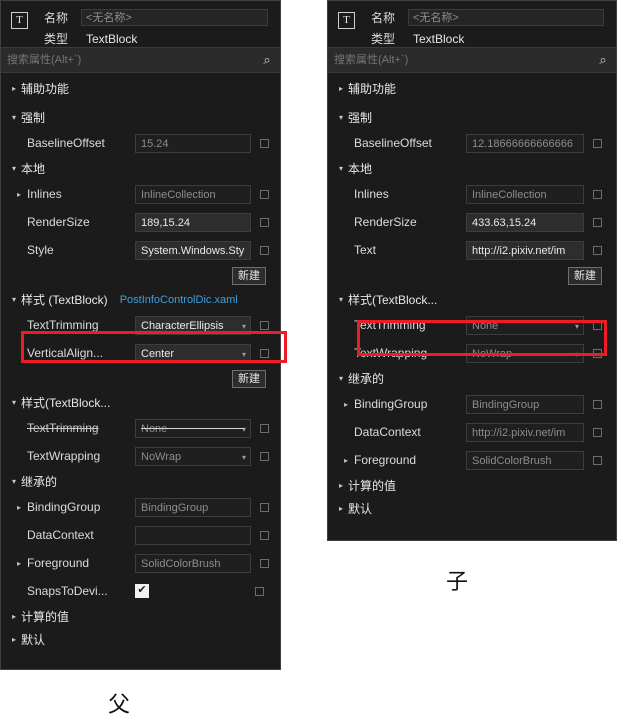  Describe the element at coordinates (525, 222) in the screenshot. I see `property-value: 433.63,15.24` at that location.